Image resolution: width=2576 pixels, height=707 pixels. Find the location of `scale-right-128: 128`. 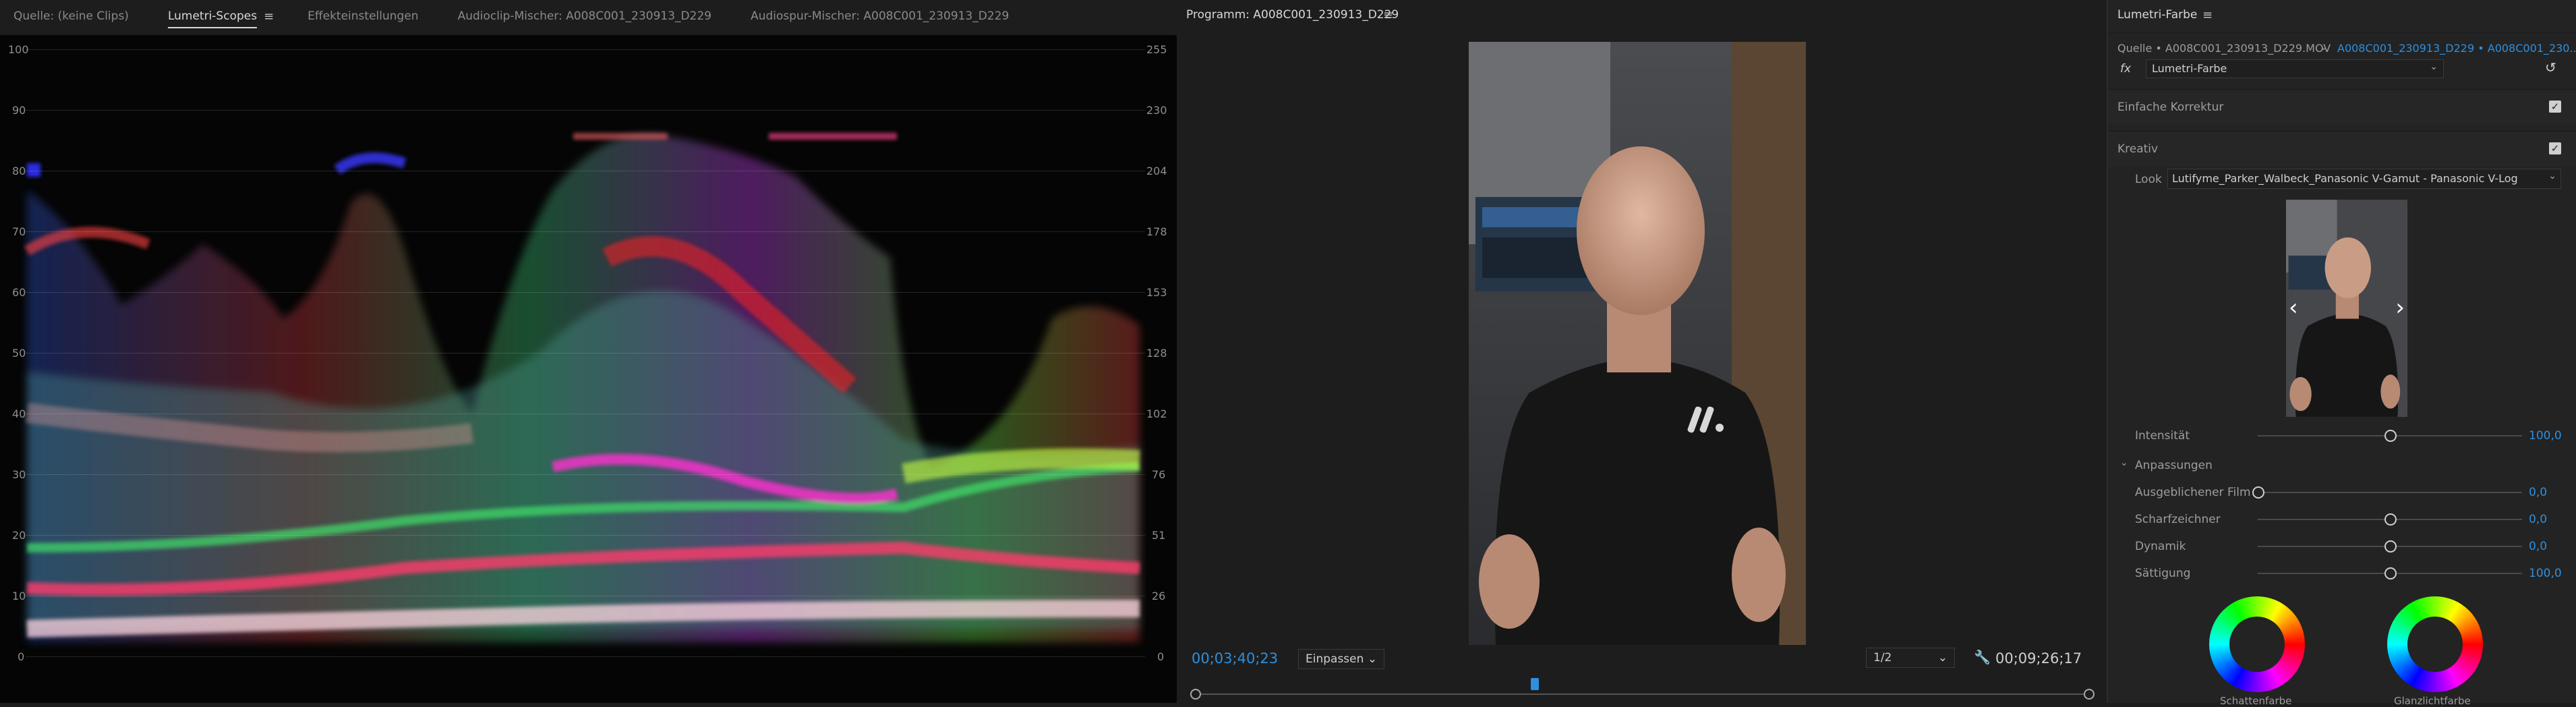

scale-right-128: 128 is located at coordinates (1156, 353).